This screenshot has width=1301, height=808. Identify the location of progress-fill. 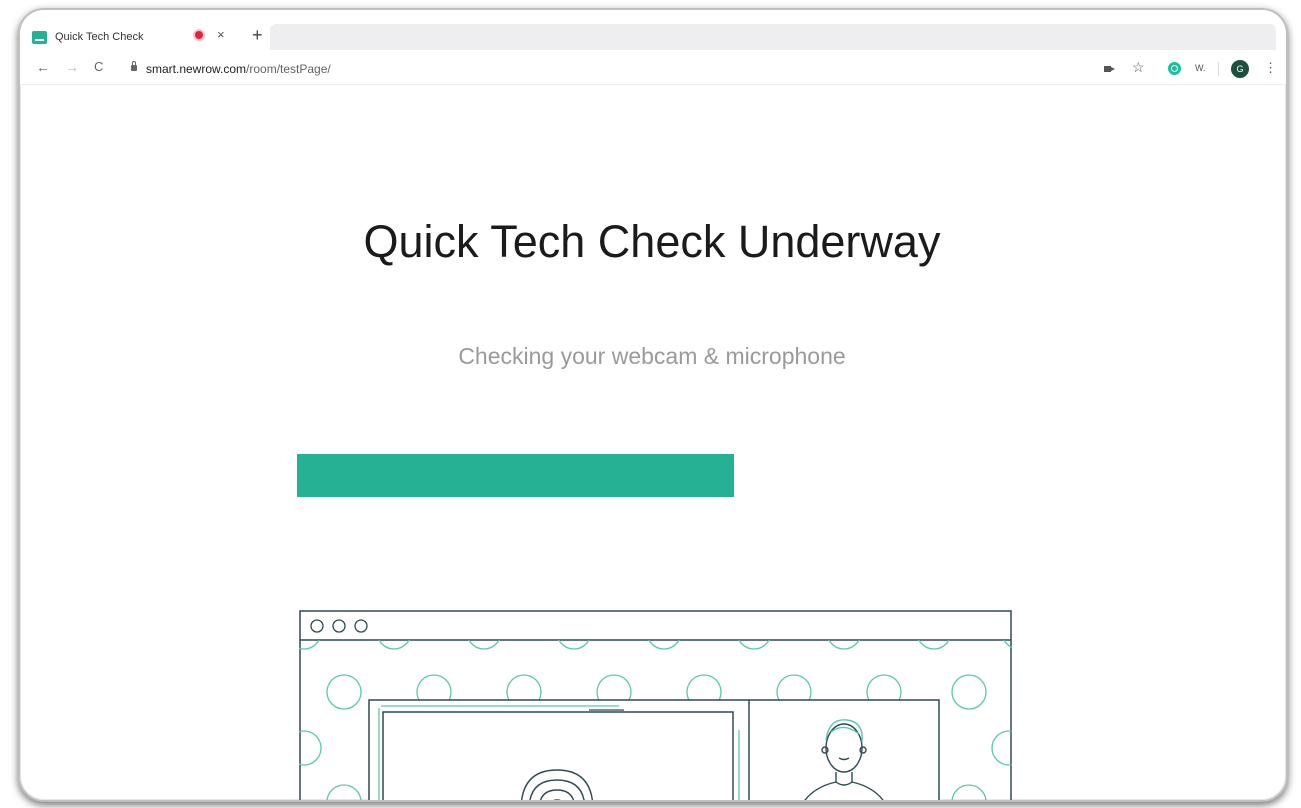
(515, 475).